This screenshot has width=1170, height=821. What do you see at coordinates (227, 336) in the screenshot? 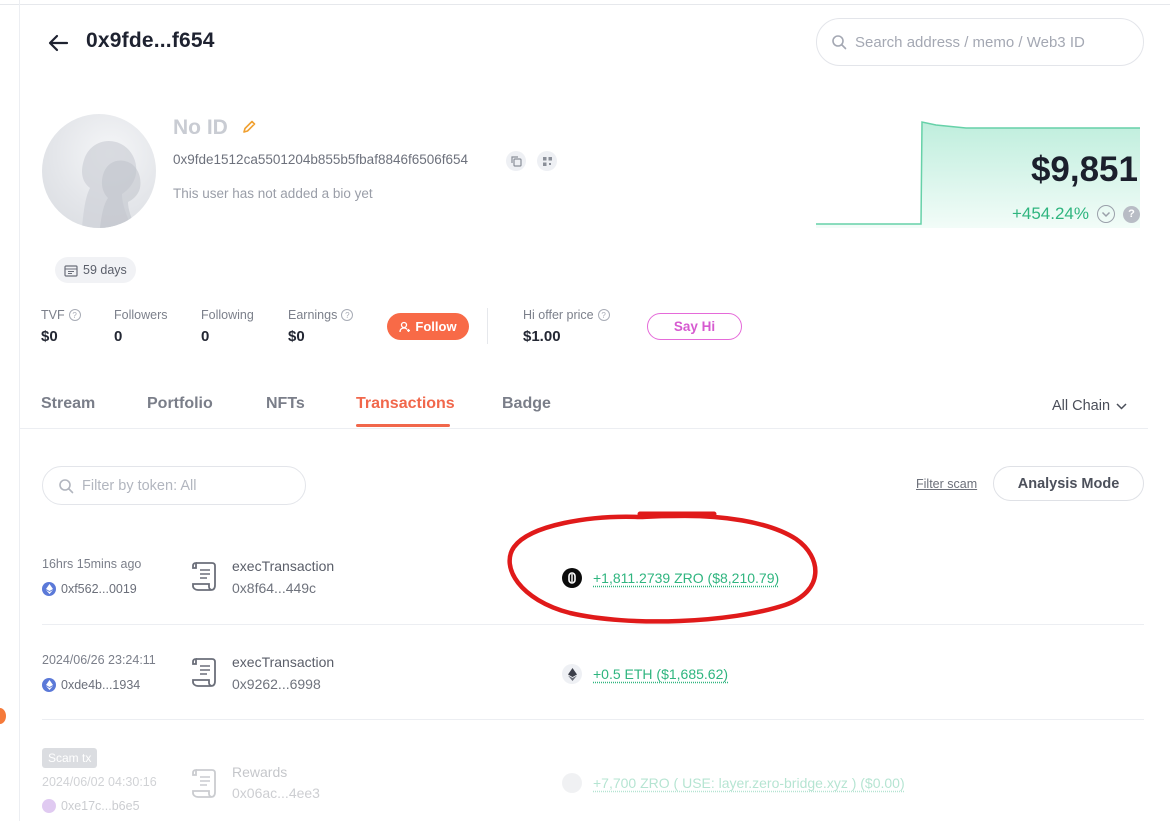
I see `following-value: 0` at bounding box center [227, 336].